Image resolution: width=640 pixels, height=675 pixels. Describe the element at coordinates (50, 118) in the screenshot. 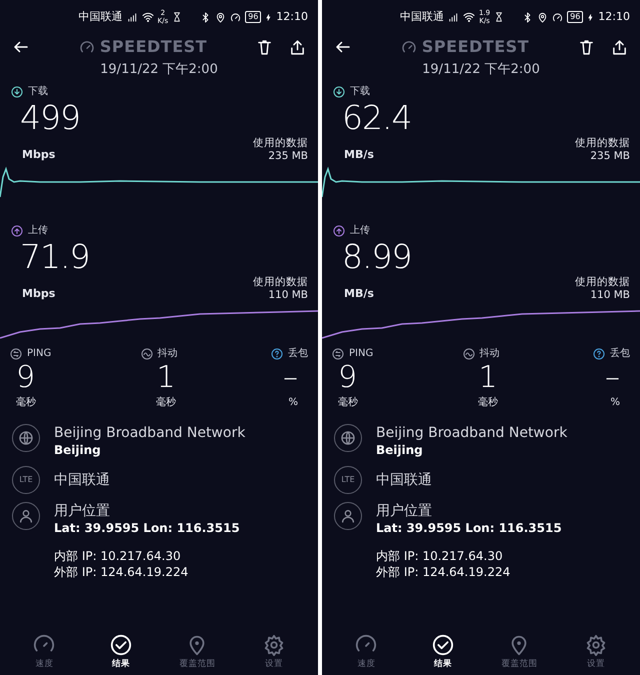

I see `speed-value: 499` at that location.